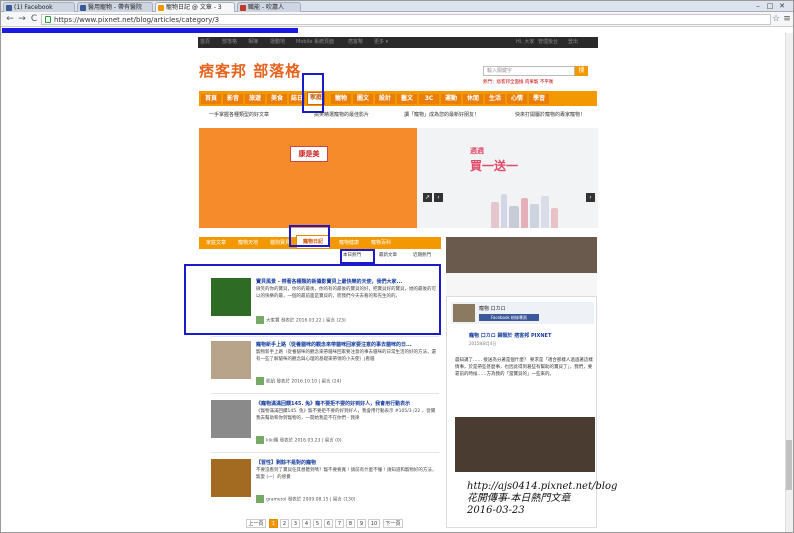 This screenshot has width=794, height=533. What do you see at coordinates (216, 243) in the screenshot?
I see `subtab: 家庭文章` at bounding box center [216, 243].